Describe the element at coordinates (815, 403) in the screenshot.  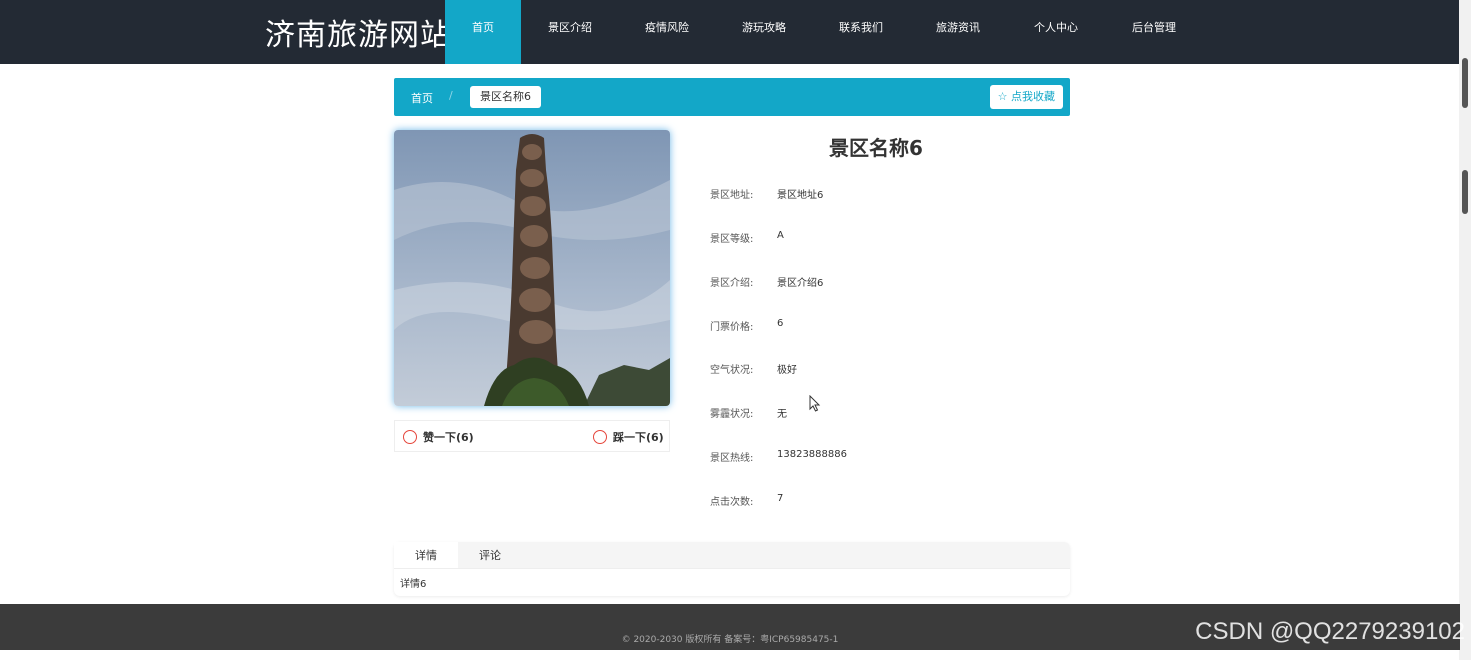
I see `mouse-cursor-icon` at that location.